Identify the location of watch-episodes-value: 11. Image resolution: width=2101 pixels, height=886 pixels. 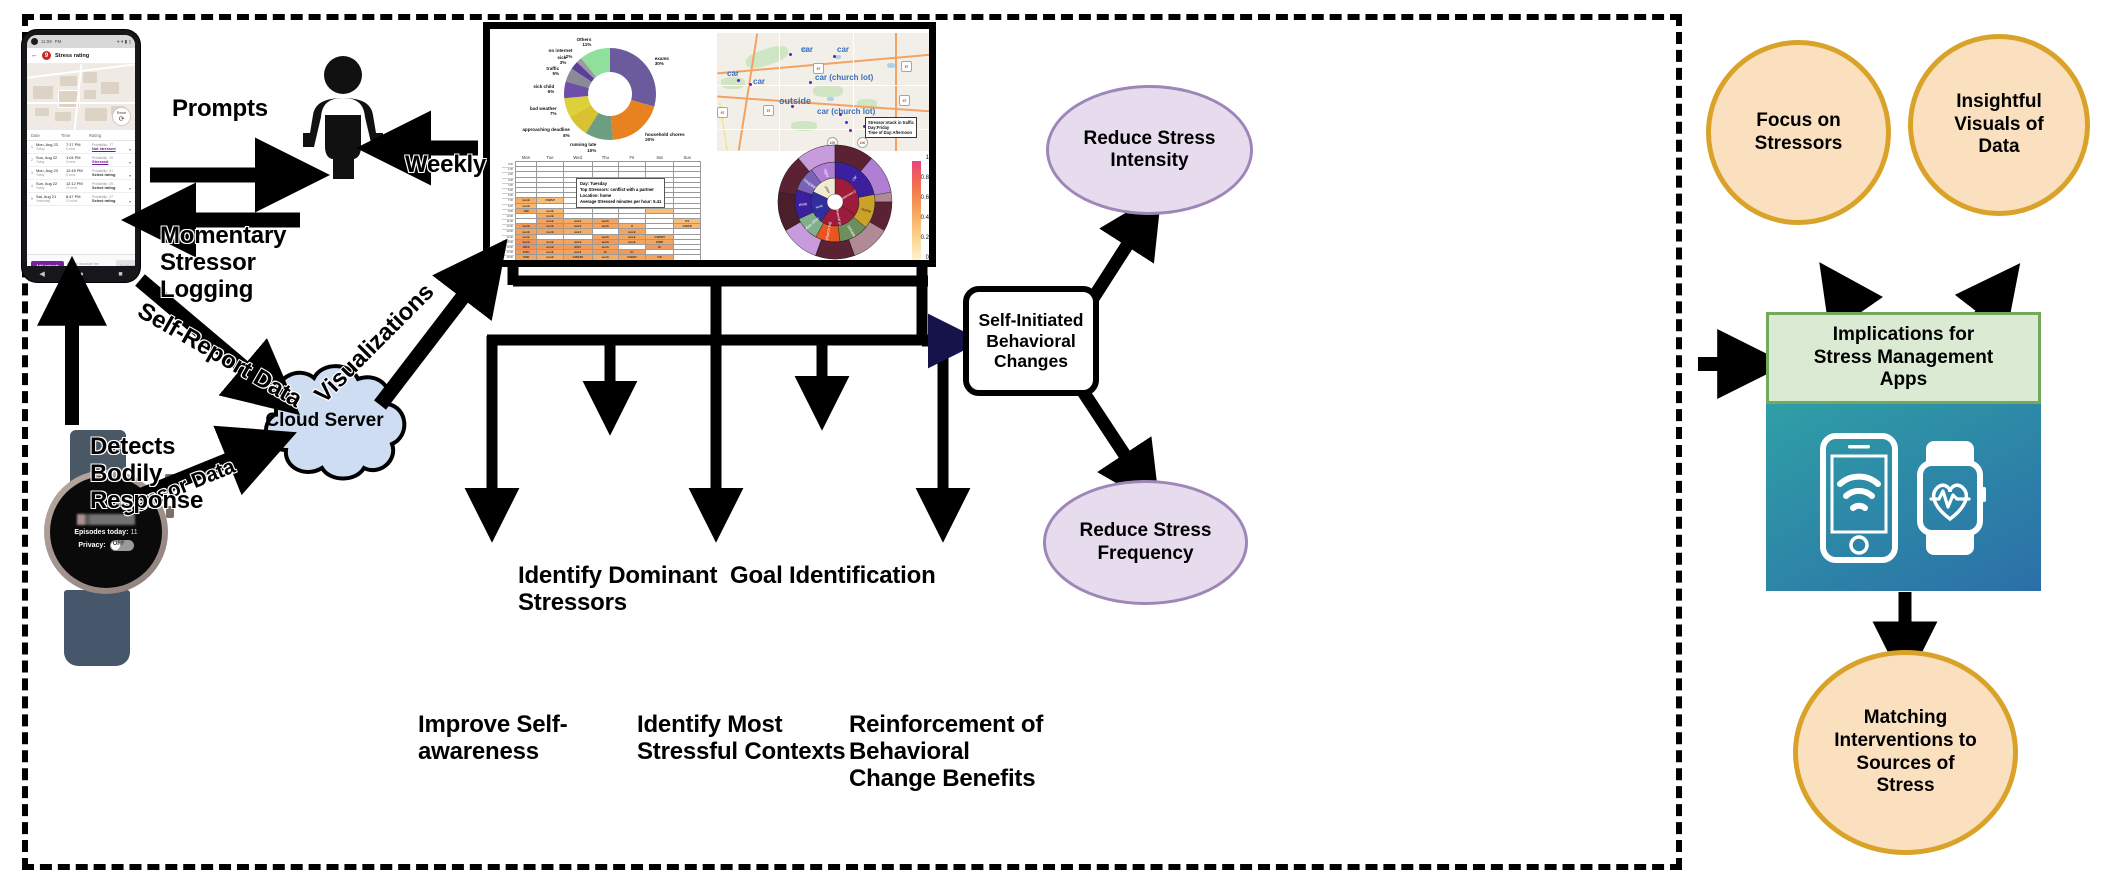
(134, 532).